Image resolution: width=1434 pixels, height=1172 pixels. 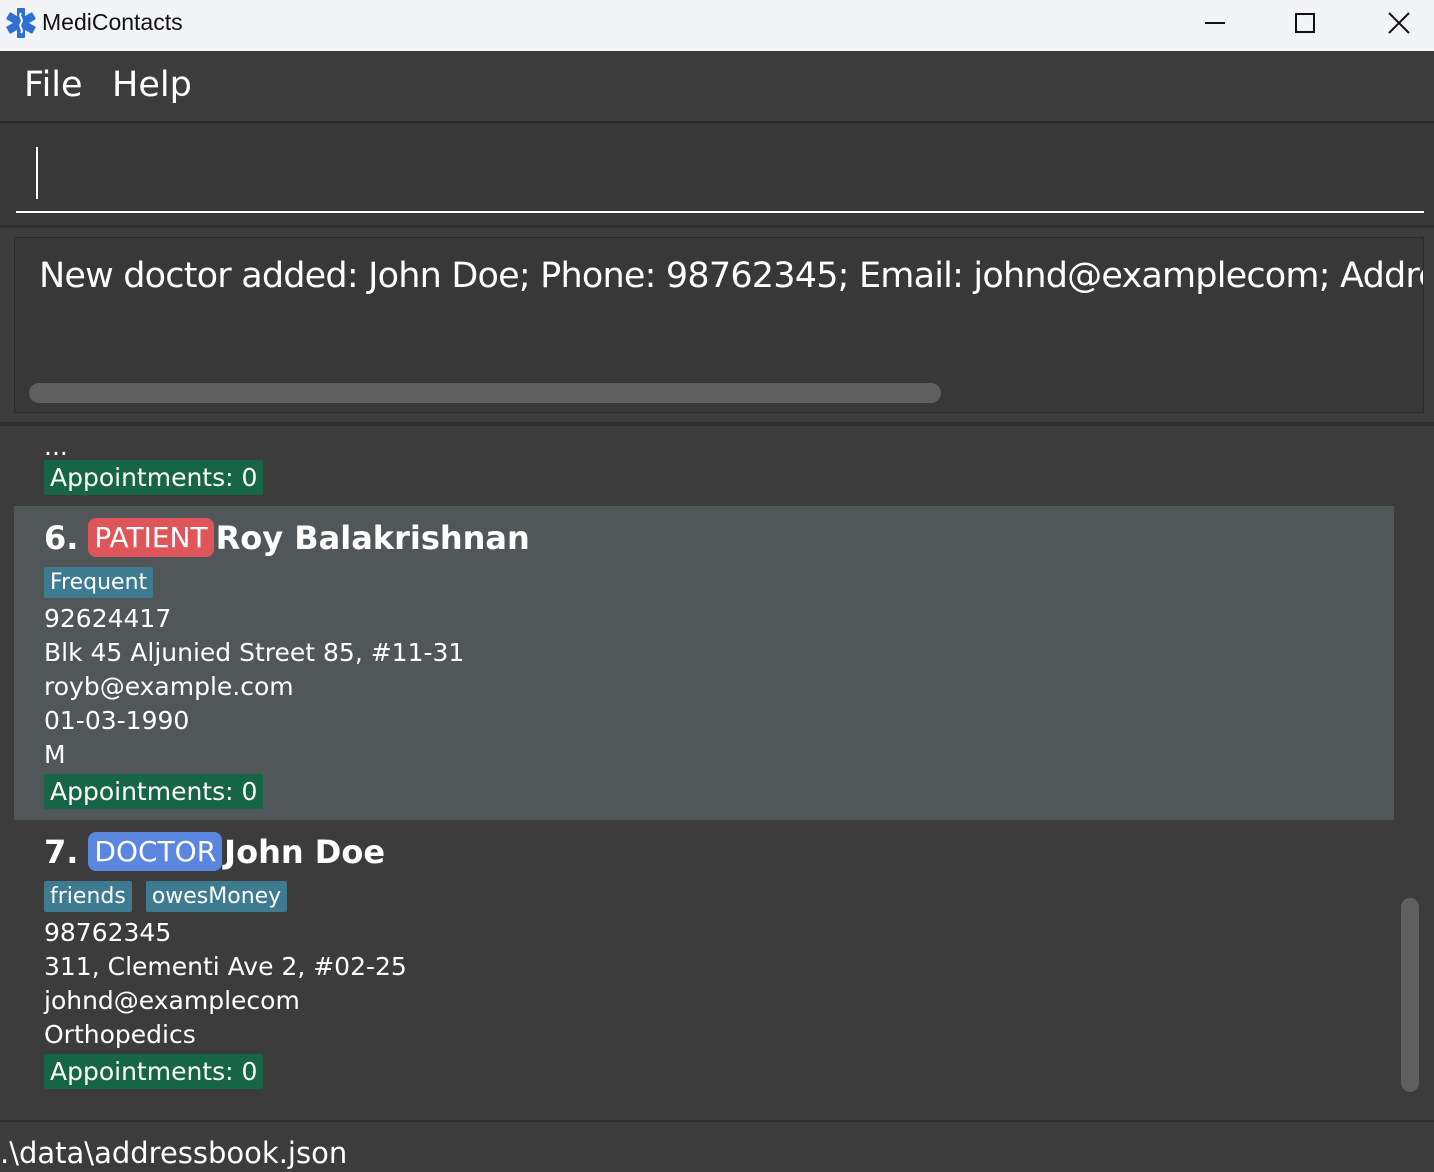 I want to click on tag: owesMoney, so click(x=216, y=896).